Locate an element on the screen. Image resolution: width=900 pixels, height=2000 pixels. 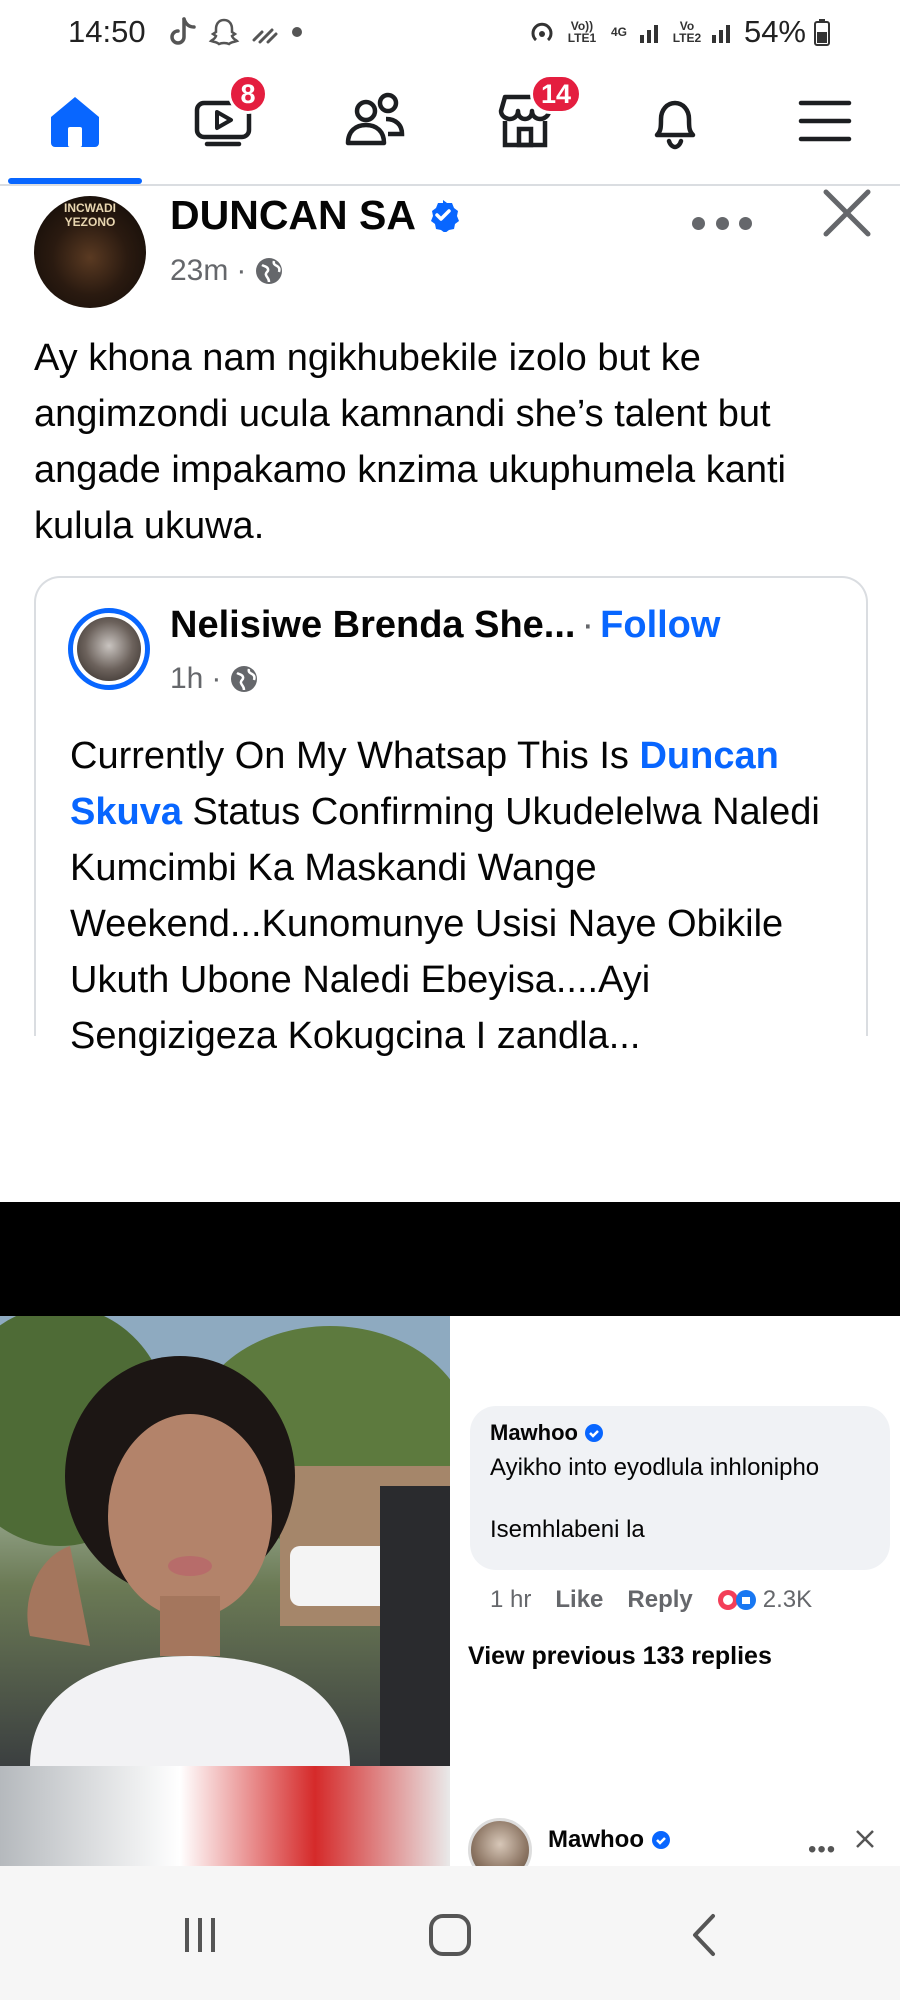
snapchat-icon is located at coordinates (224, 32).